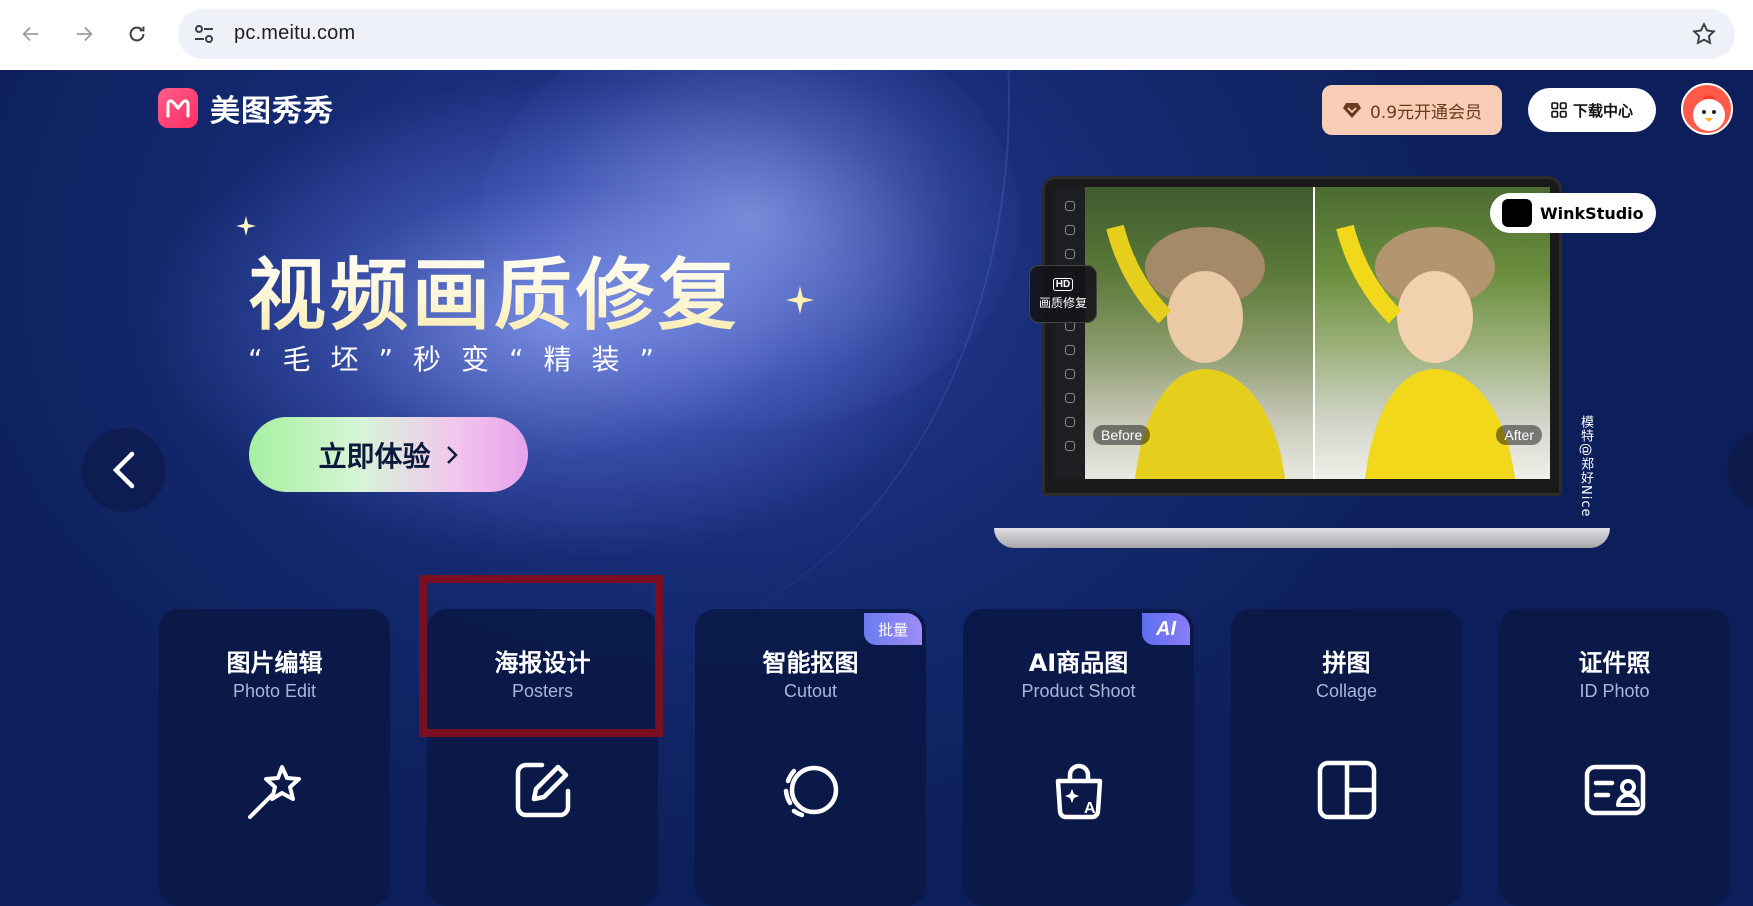  What do you see at coordinates (1063, 284) in the screenshot?
I see `hd-icon: HD` at bounding box center [1063, 284].